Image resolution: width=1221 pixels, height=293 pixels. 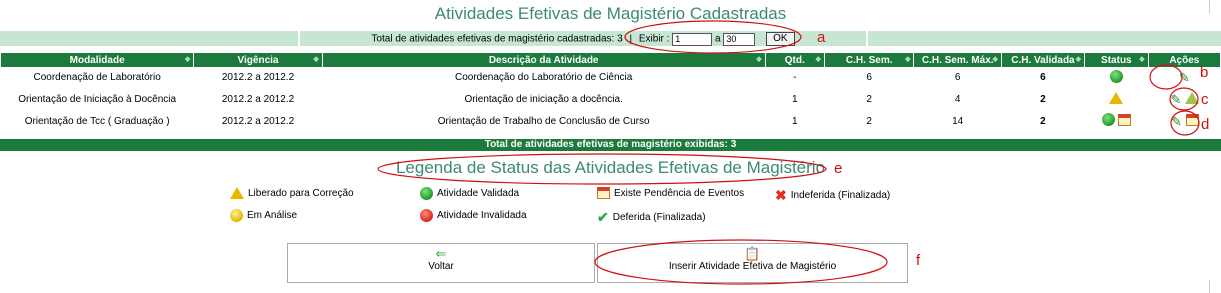 What do you see at coordinates (833, 195) in the screenshot?
I see `legend-indeferida: ✖ Indeferida (Finalizada)` at bounding box center [833, 195].